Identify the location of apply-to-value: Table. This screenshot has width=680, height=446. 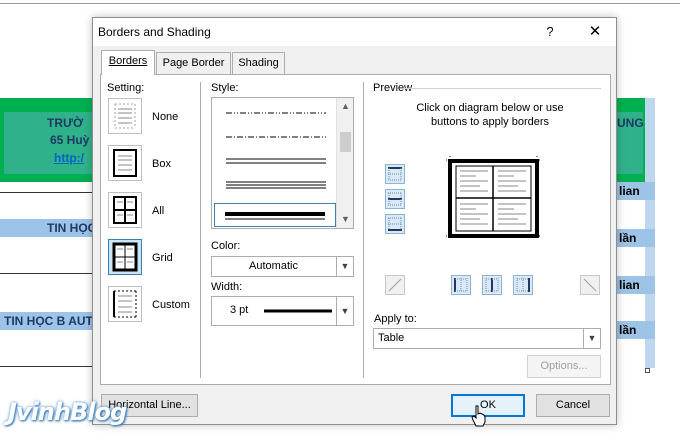
(391, 338).